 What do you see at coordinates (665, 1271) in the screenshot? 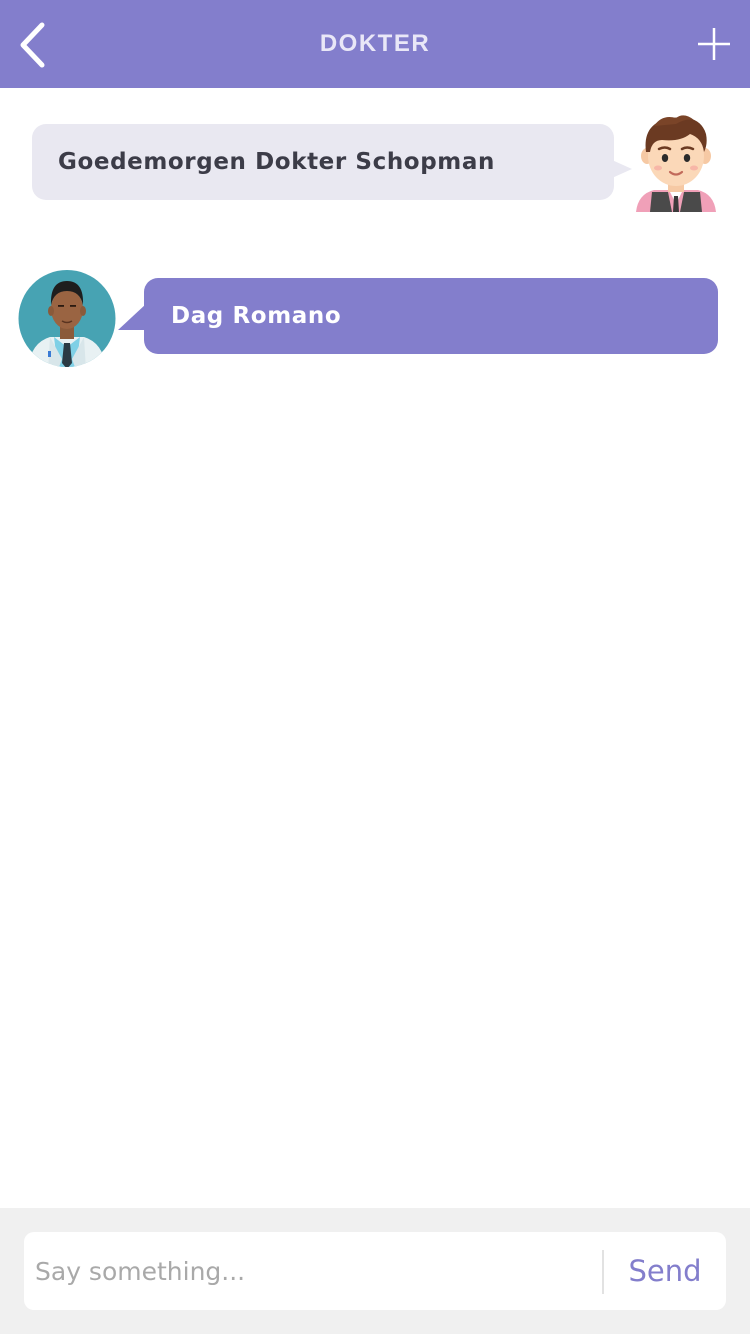
I see `send-button: Send` at bounding box center [665, 1271].